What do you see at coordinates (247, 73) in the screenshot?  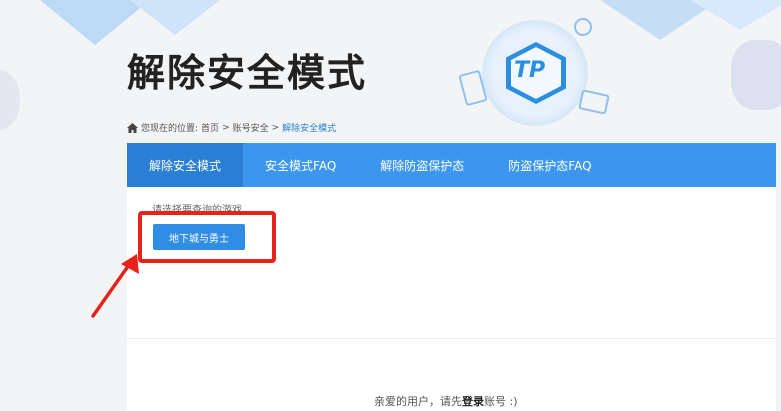 I see `page-title: 解除安全模式` at bounding box center [247, 73].